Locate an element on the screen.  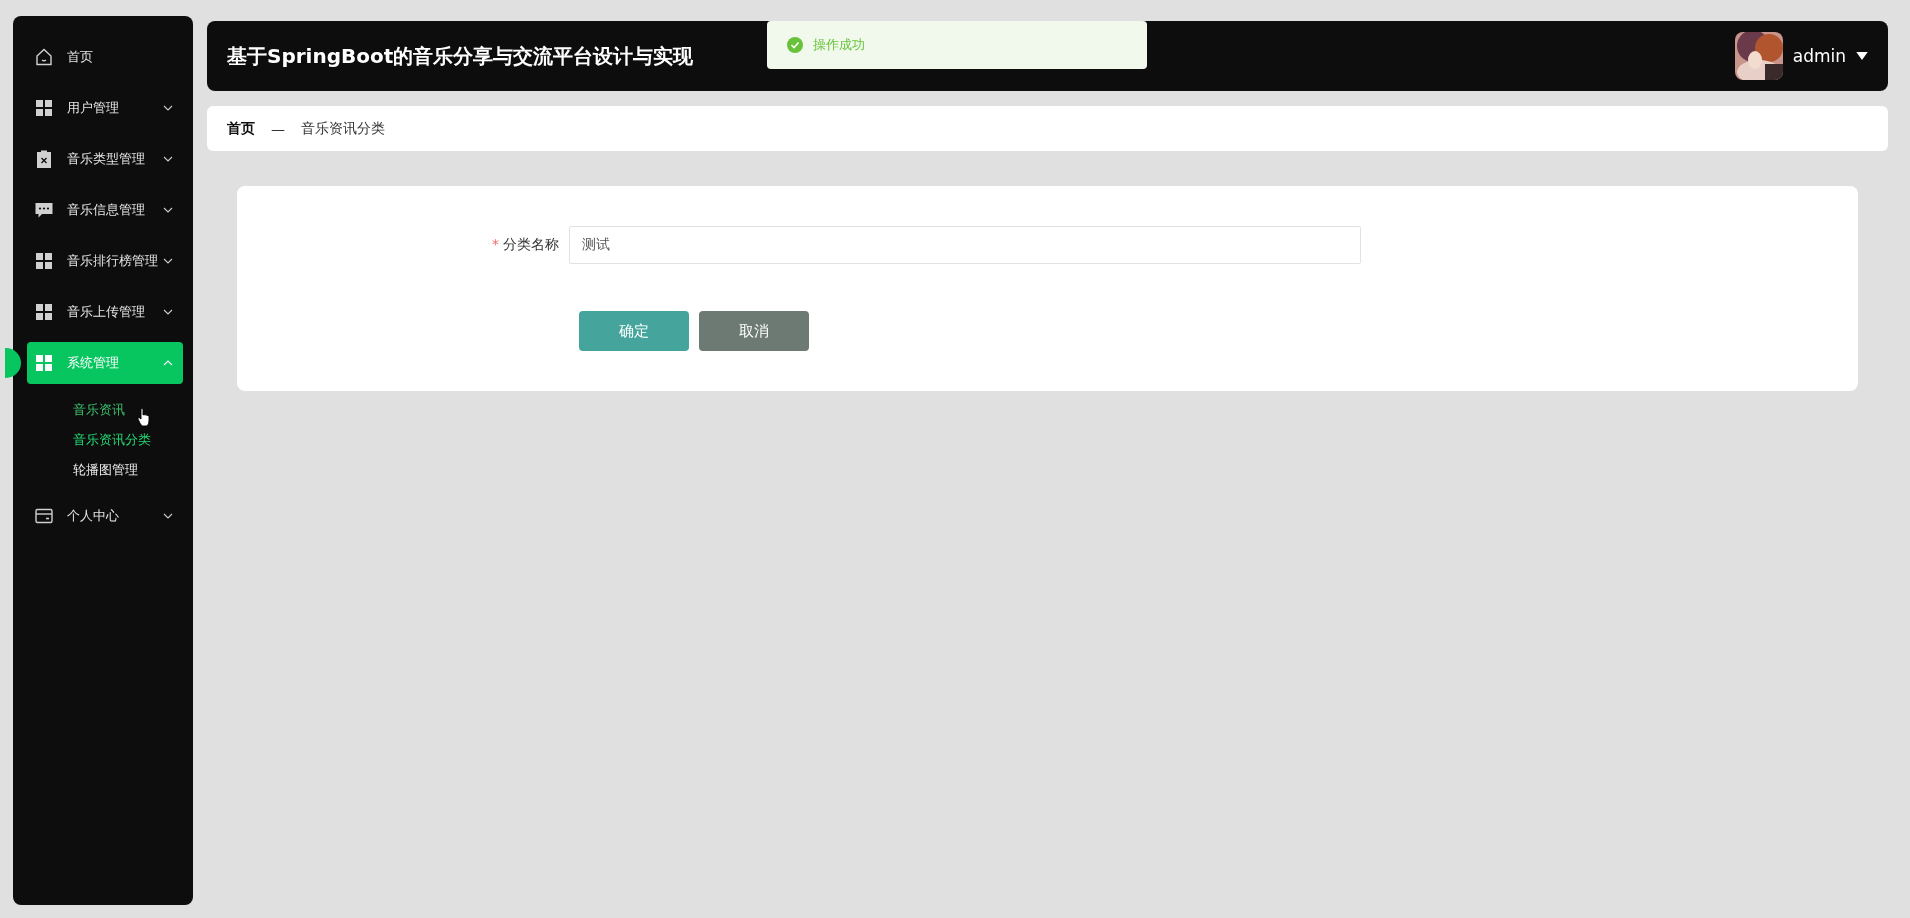
field-label: * 分类名称 is located at coordinates (525, 245).